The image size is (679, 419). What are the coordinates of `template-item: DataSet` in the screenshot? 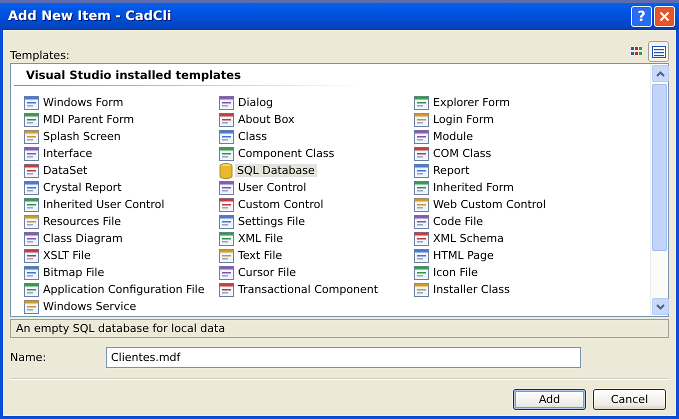 It's located at (65, 170).